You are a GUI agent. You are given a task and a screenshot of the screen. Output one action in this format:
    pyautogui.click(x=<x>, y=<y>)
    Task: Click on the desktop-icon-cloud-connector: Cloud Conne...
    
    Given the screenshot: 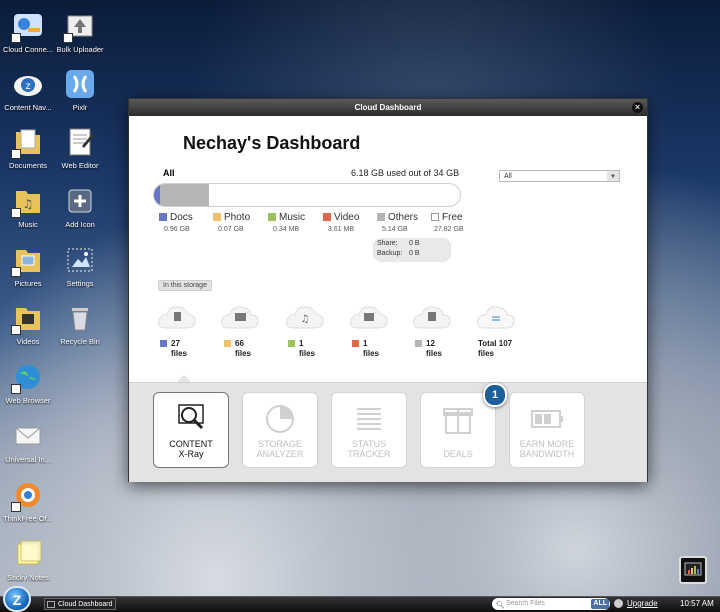 What is the action you would take?
    pyautogui.click(x=28, y=32)
    